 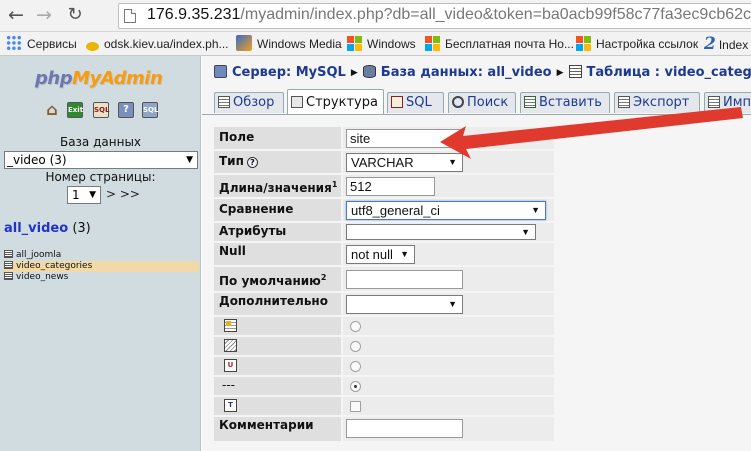 I want to click on type-cell: VARCHAR ▼, so click(x=448, y=162).